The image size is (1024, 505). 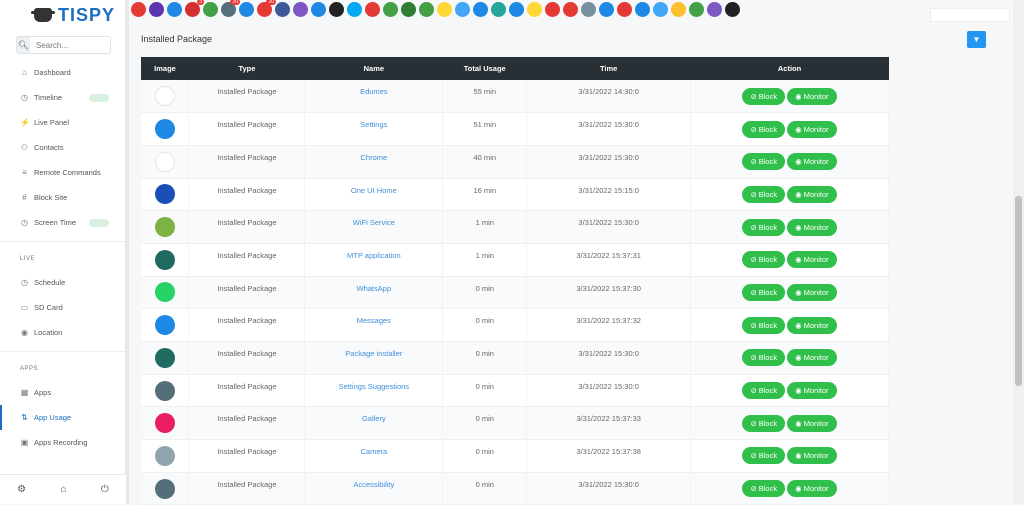 What do you see at coordinates (300, 9) in the screenshot?
I see `viber-icon` at bounding box center [300, 9].